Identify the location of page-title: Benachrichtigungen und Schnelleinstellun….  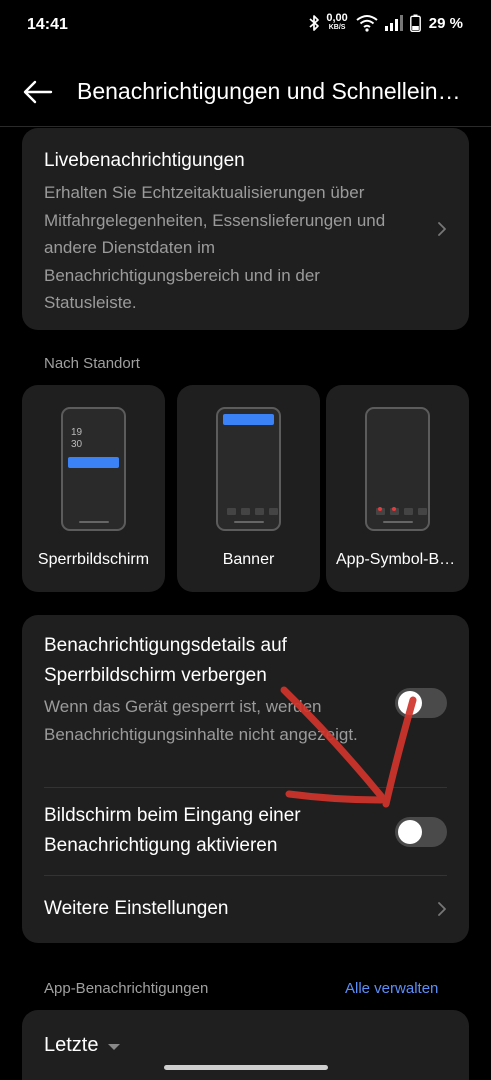
(274, 91).